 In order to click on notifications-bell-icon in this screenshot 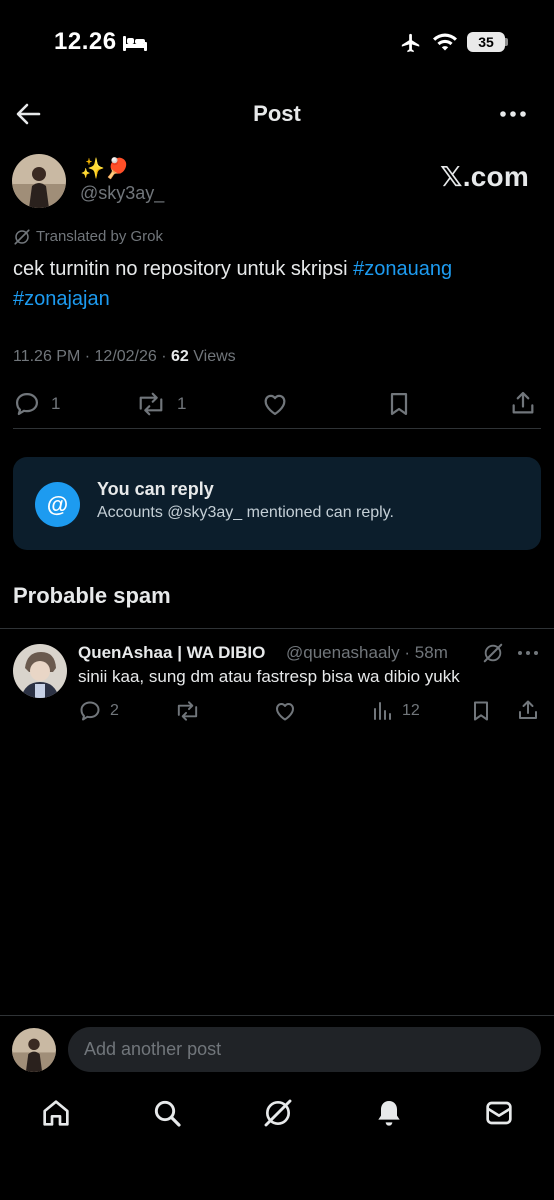, I will do `click(389, 1113)`.